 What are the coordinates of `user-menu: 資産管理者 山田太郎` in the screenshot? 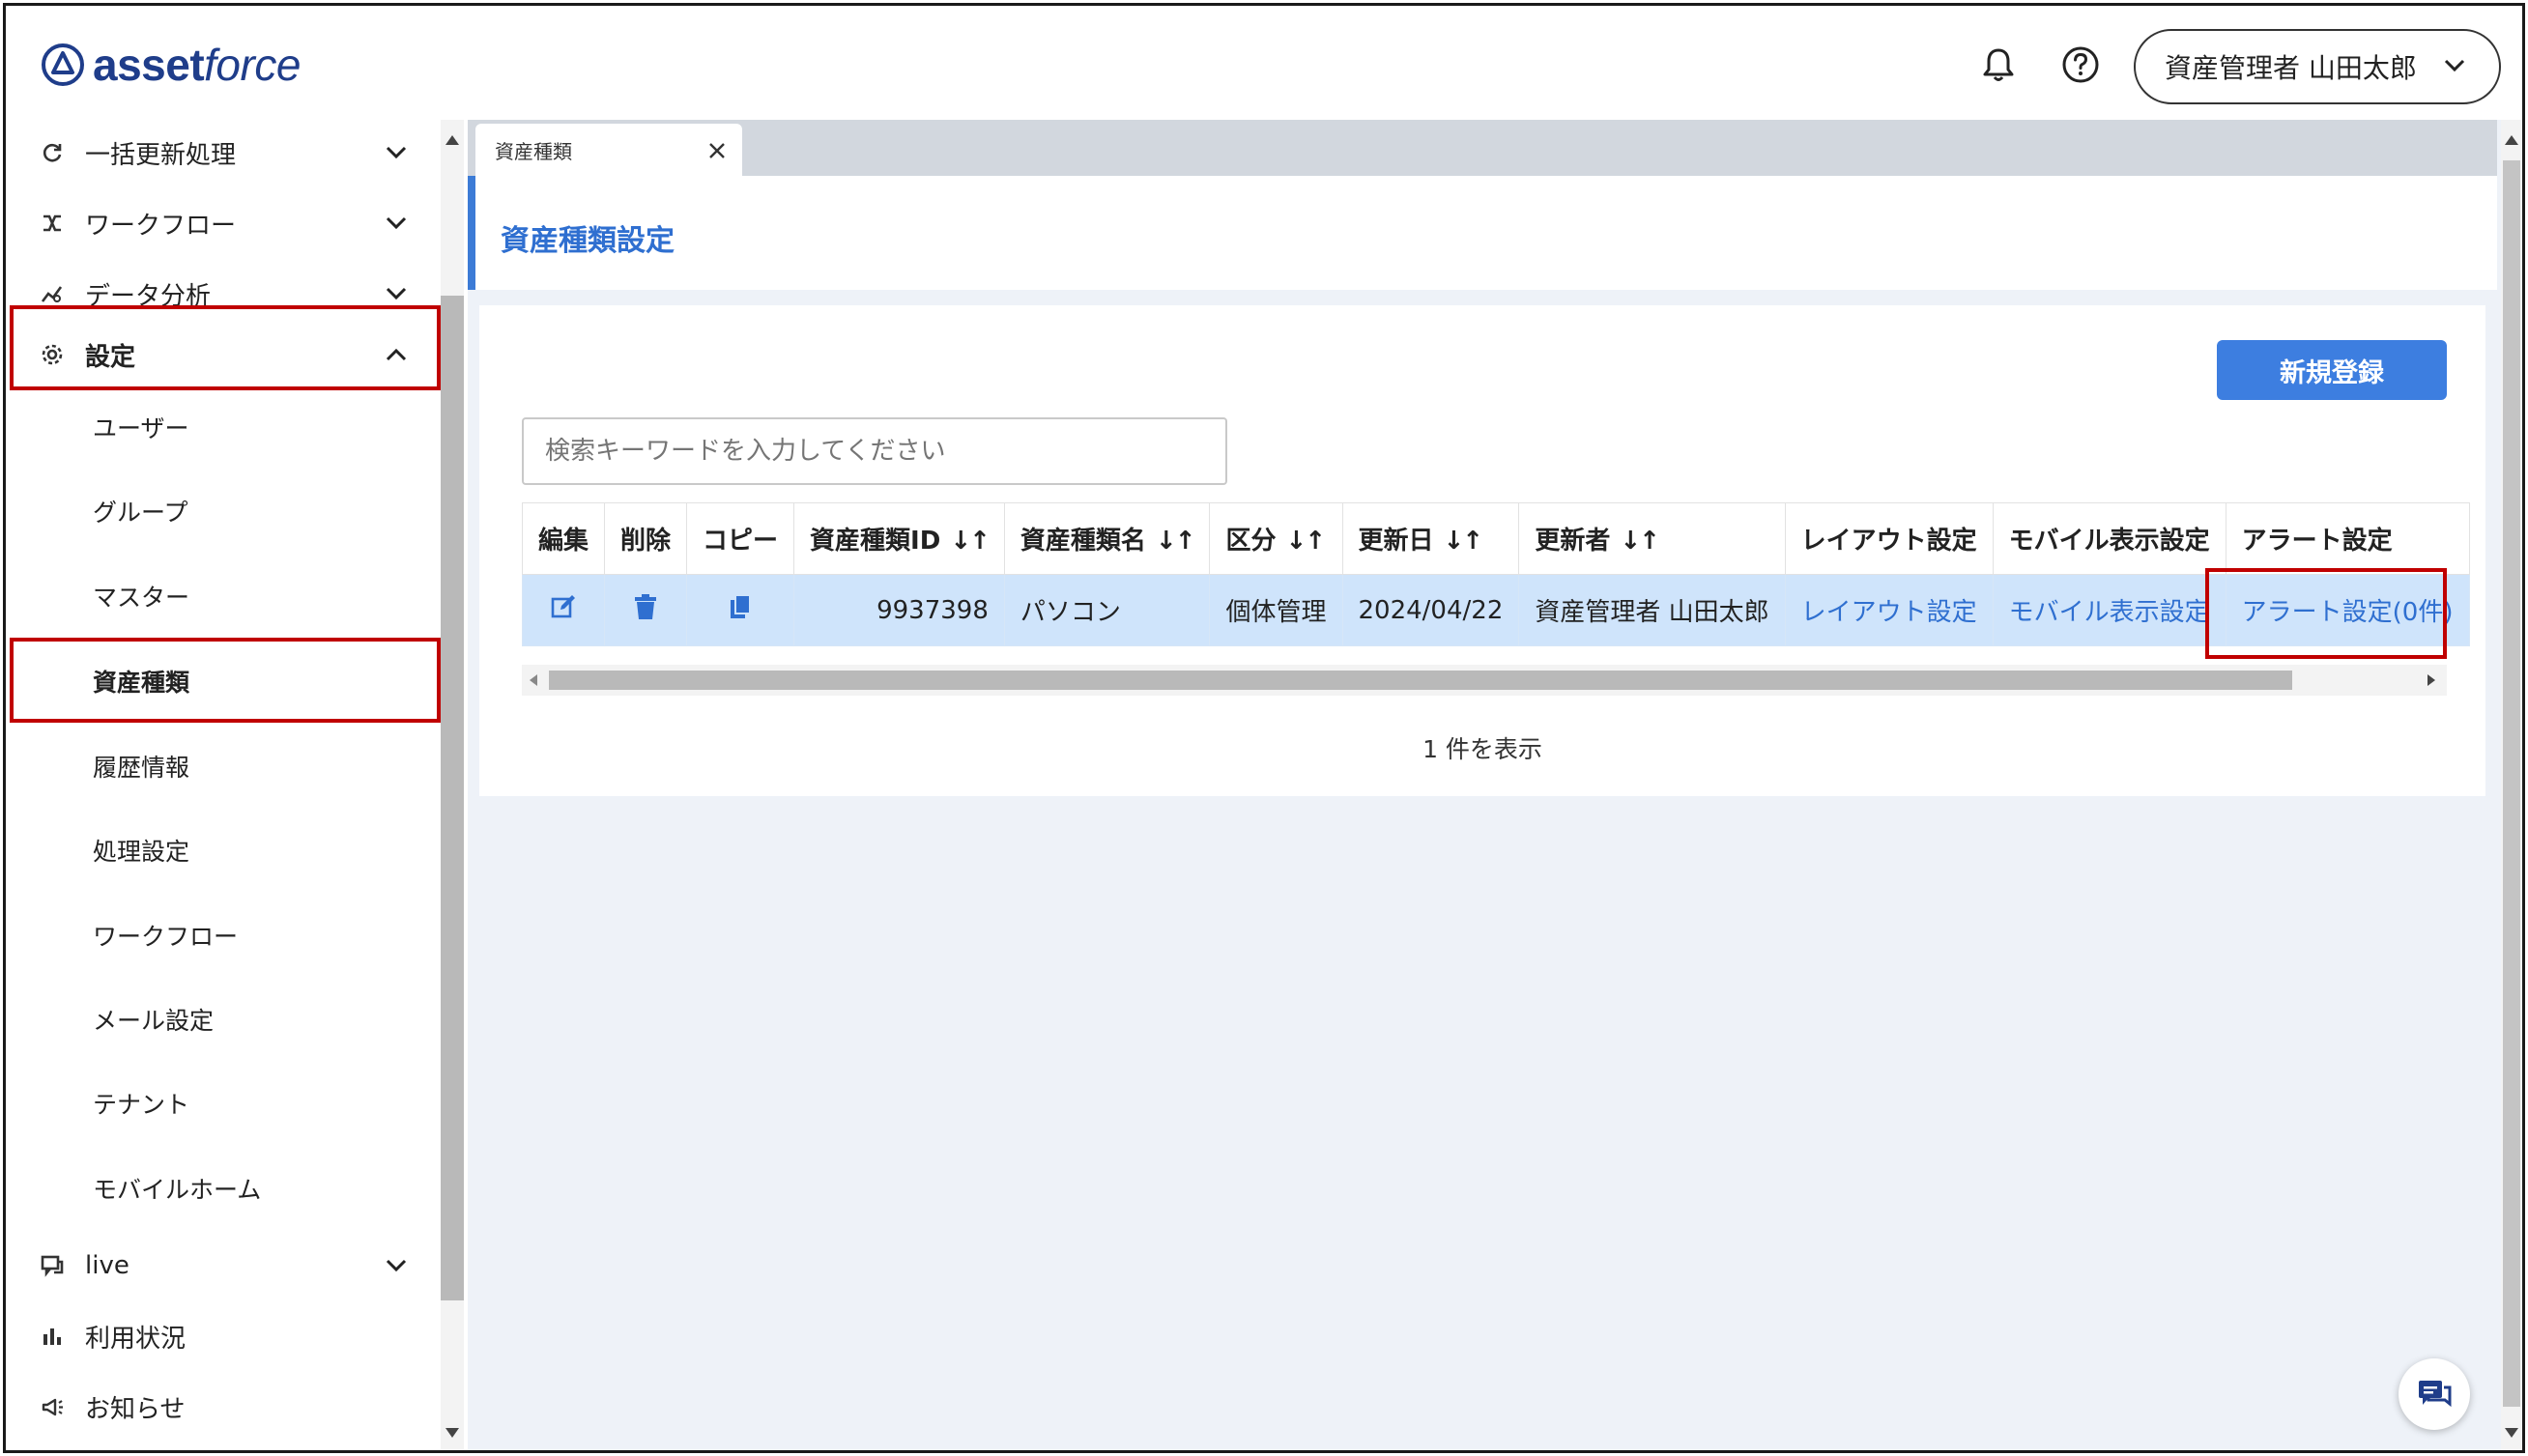 It's located at (2317, 67).